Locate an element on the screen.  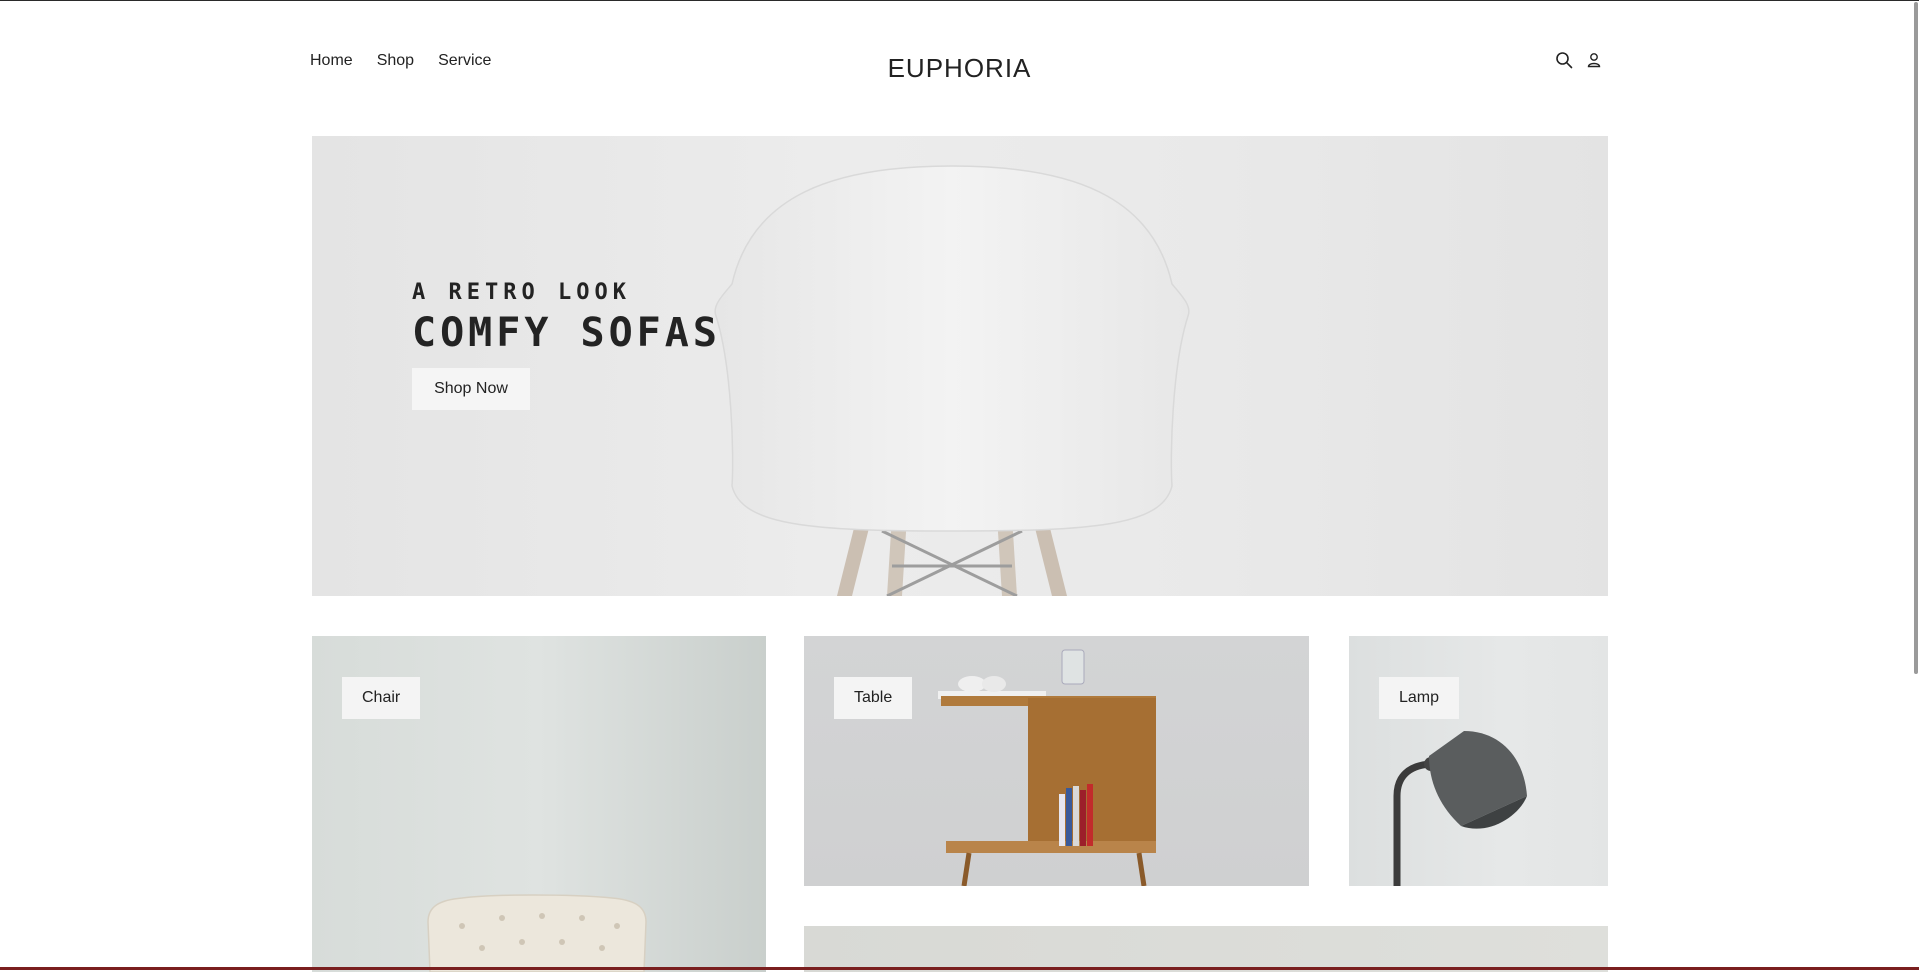
hero-title: COMFY SOFAS is located at coordinates (566, 333).